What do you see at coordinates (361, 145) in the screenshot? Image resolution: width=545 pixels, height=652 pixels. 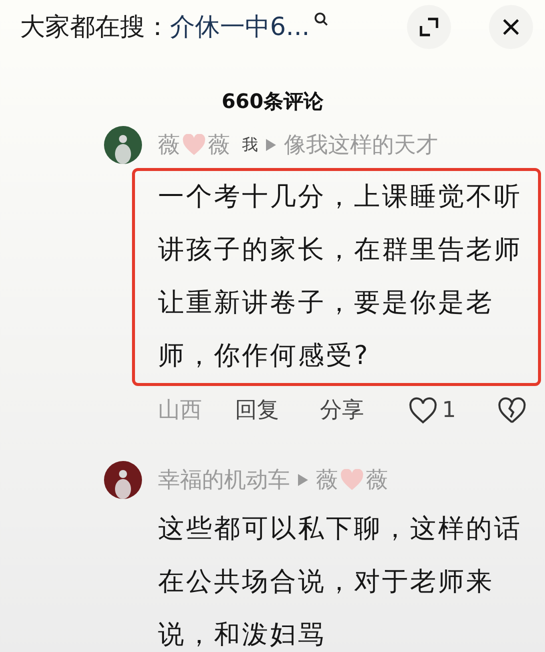 I see `reply-target: 像我这样的天才` at bounding box center [361, 145].